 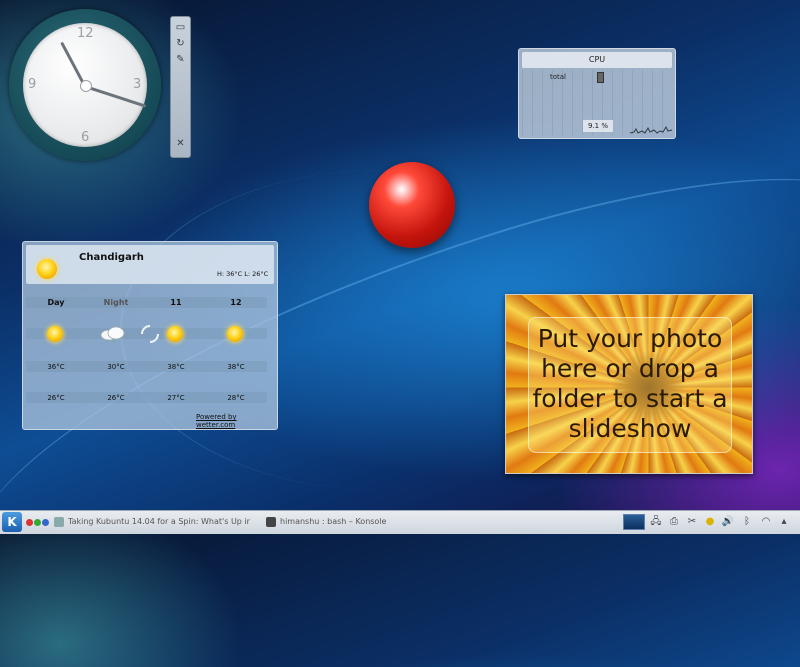 I want to click on clock-face: 12 3 6 9, so click(x=85, y=85).